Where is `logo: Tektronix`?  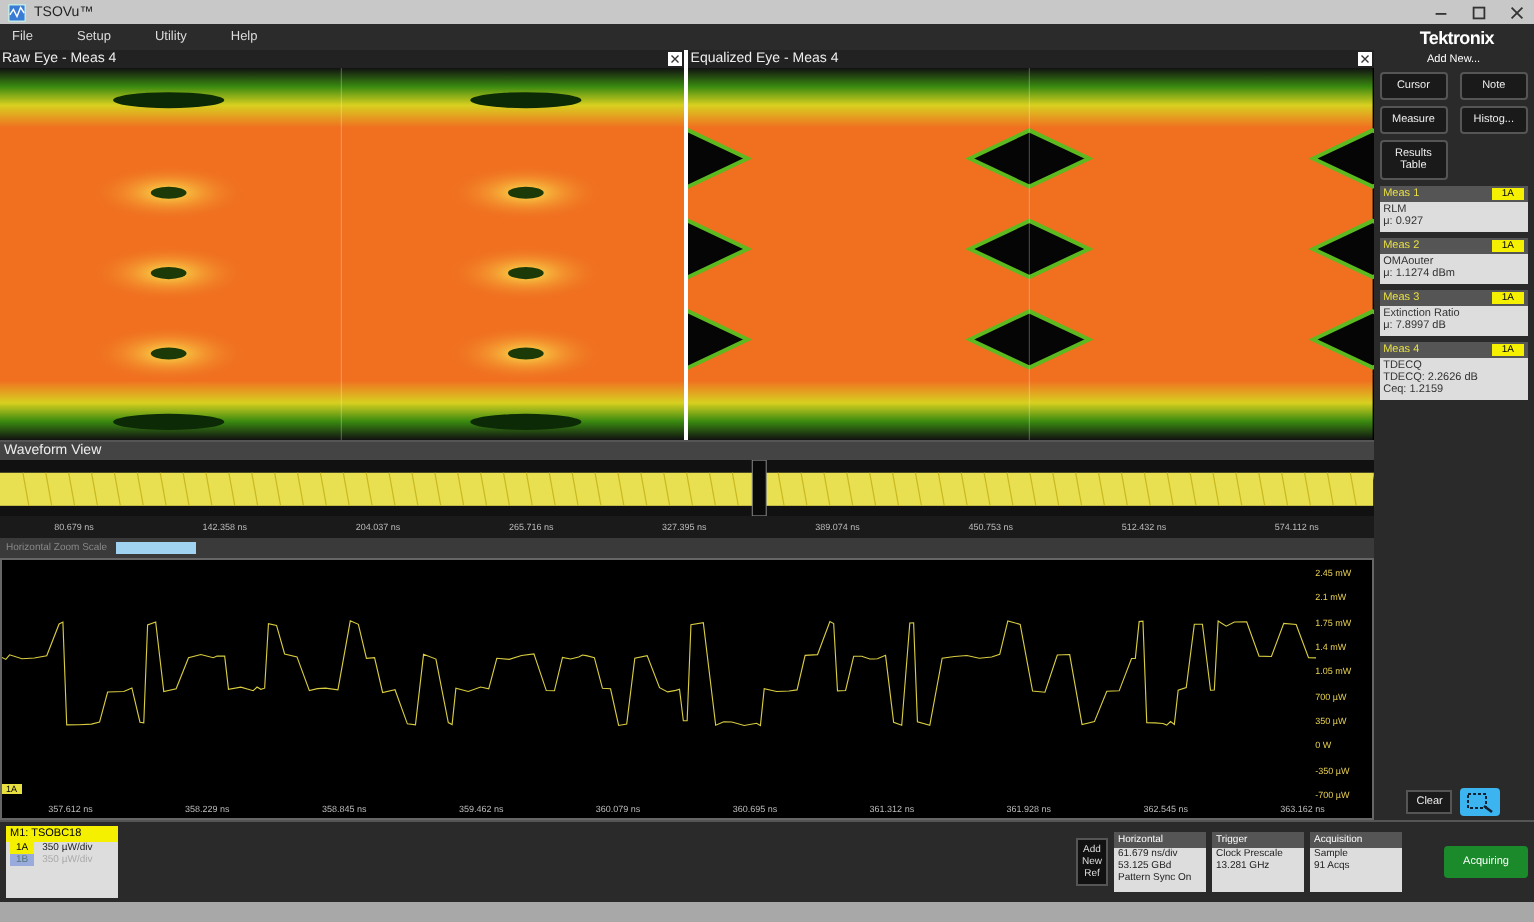 logo: Tektronix is located at coordinates (1456, 37).